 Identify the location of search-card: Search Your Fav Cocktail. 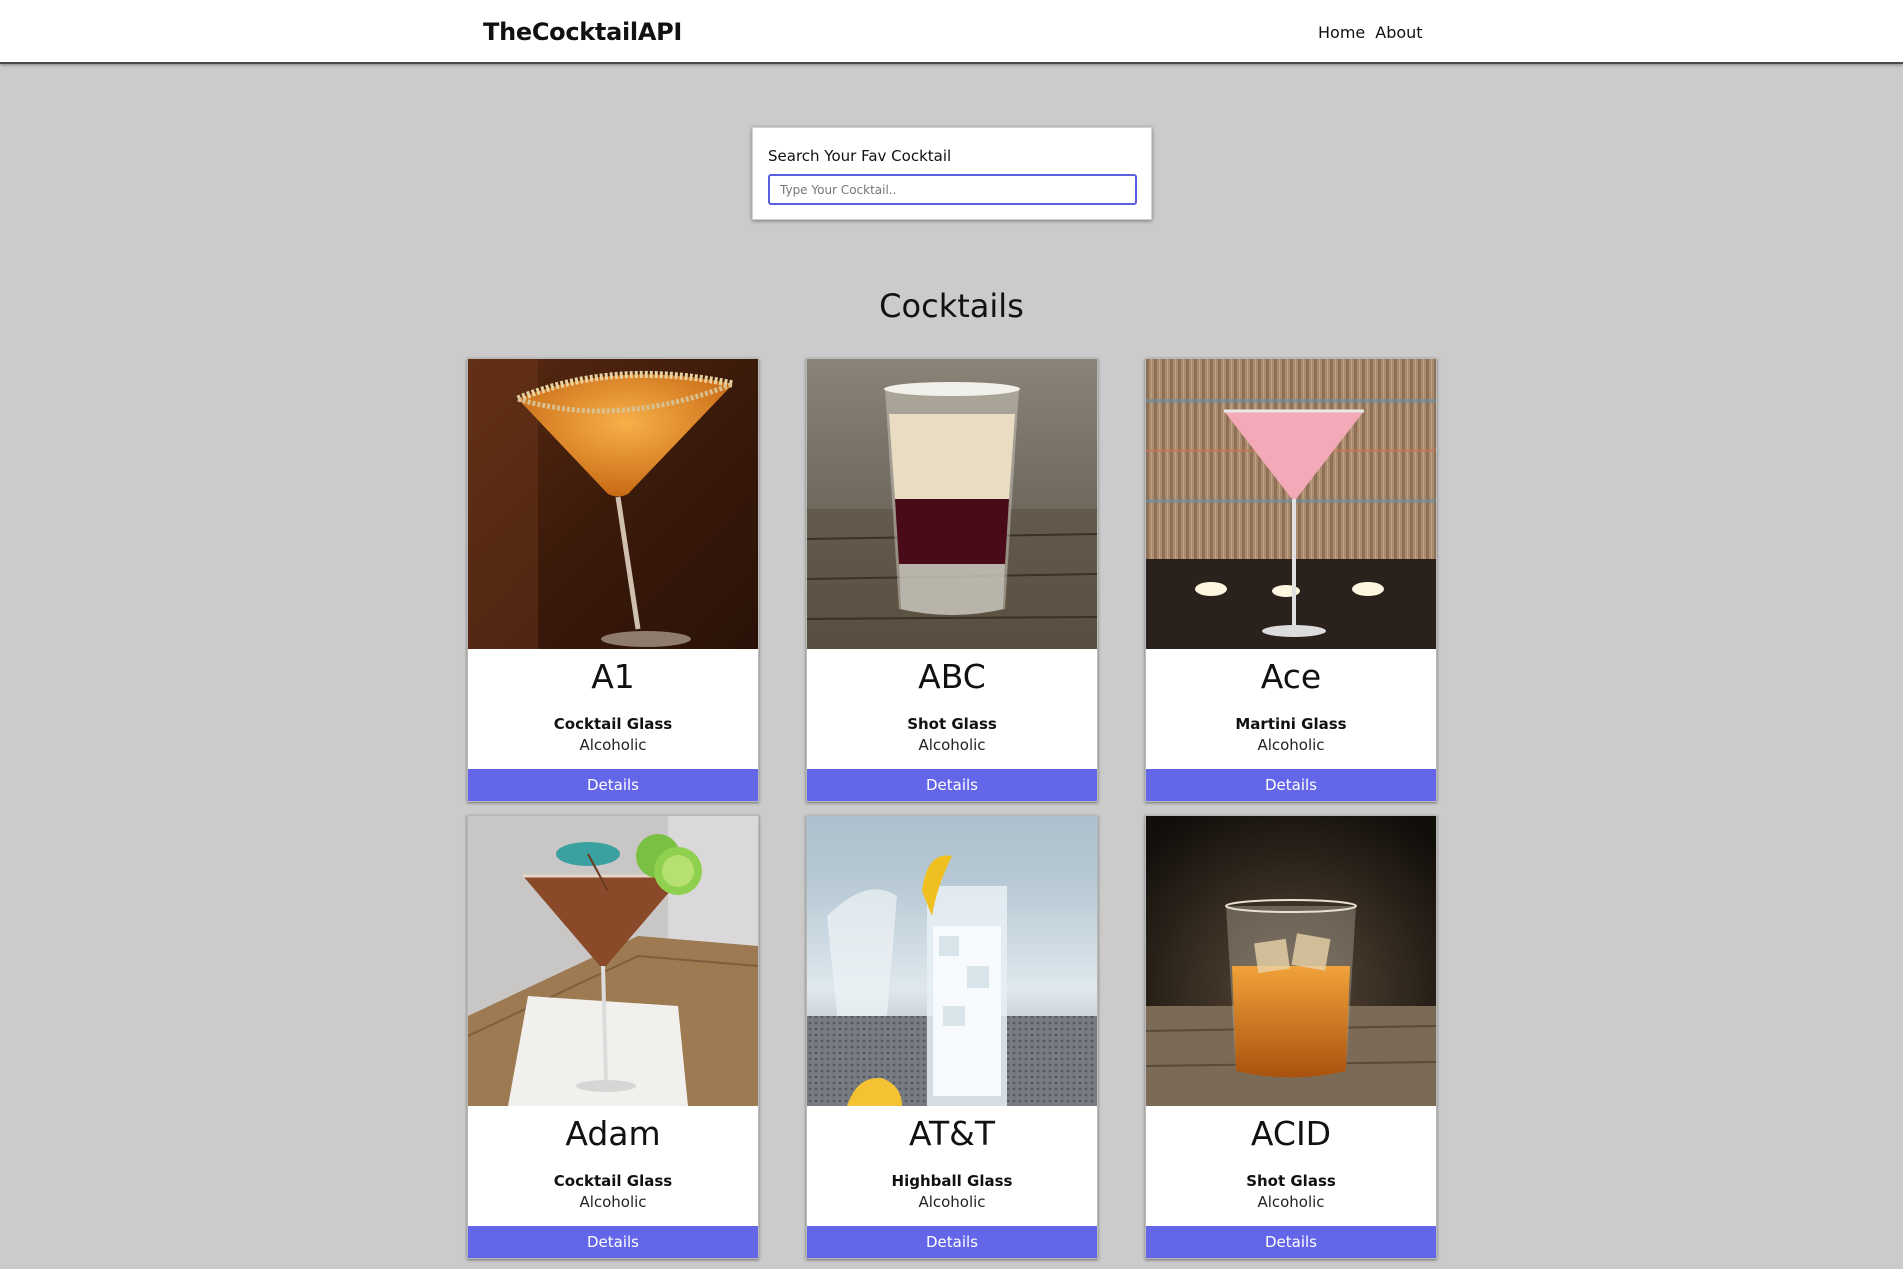
(952, 173).